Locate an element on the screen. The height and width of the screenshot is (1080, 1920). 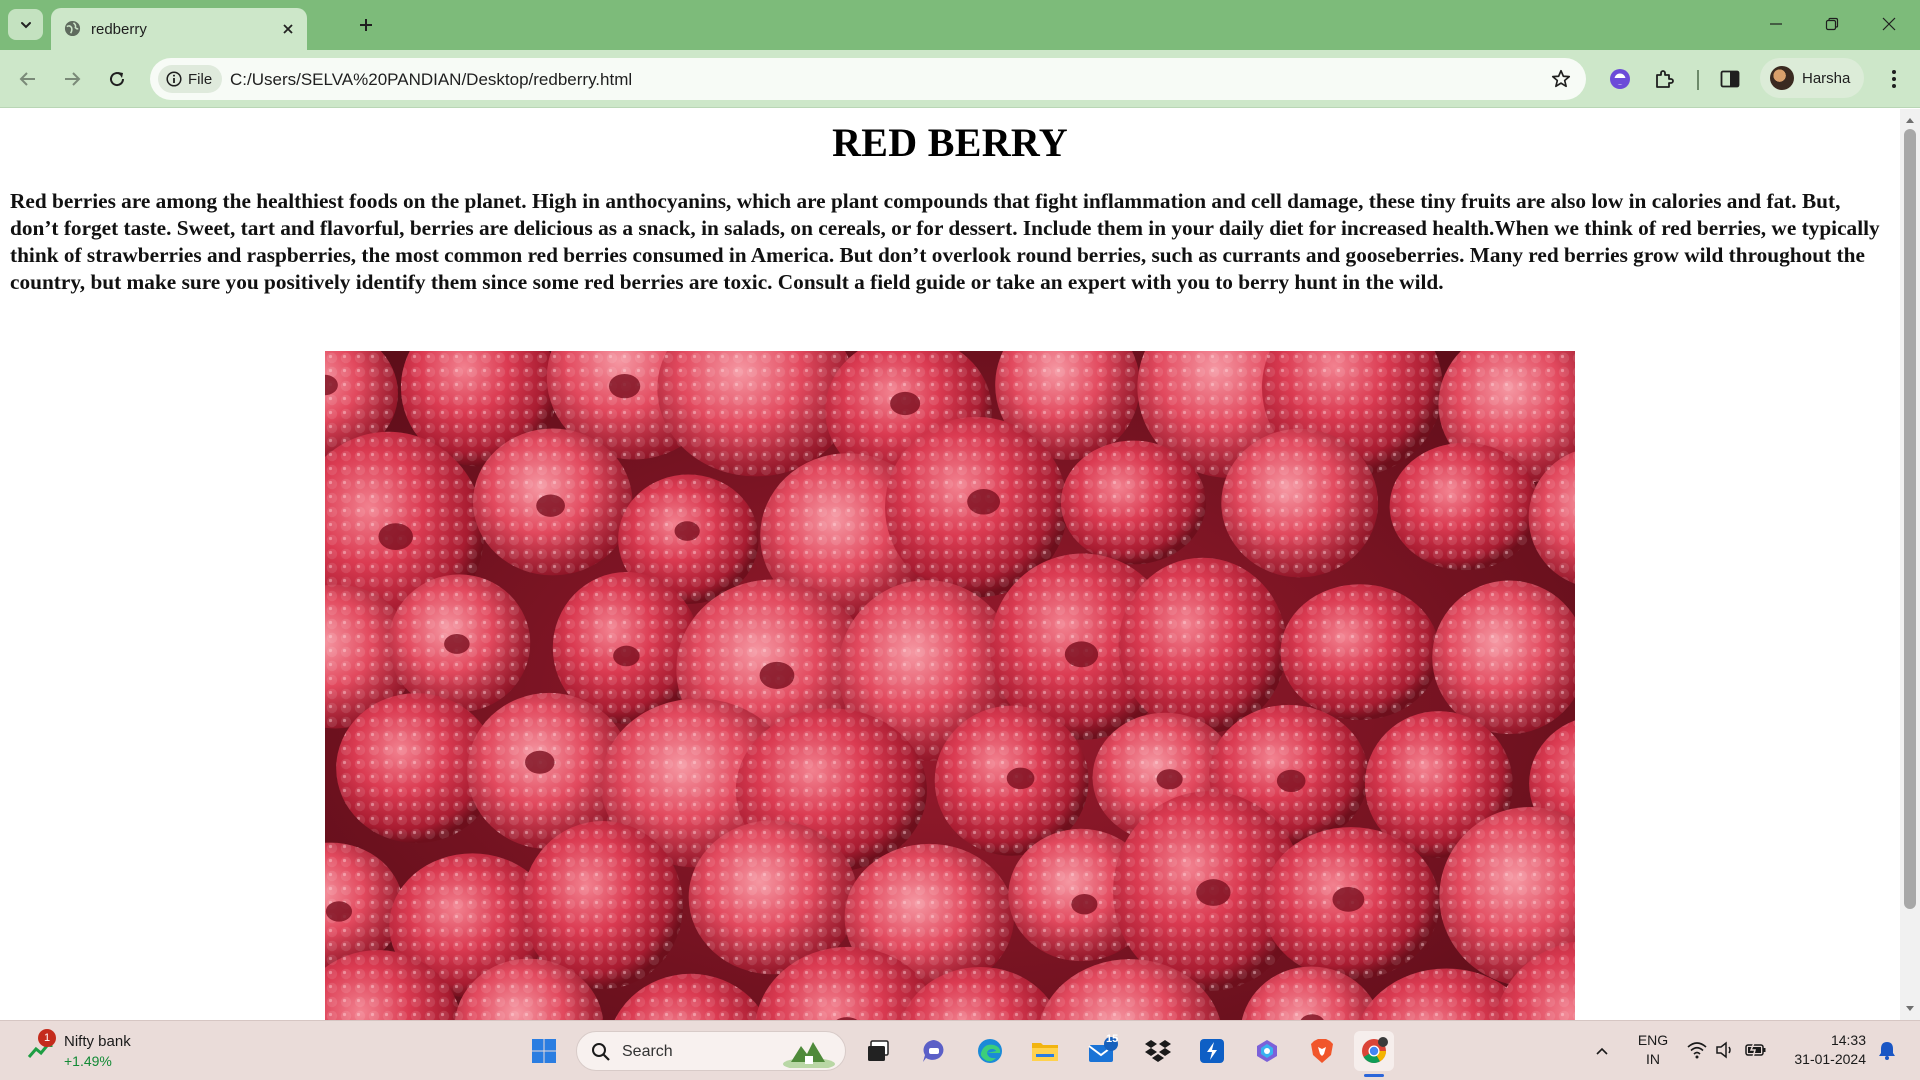
notification-bell-icon is located at coordinates (1887, 1050).